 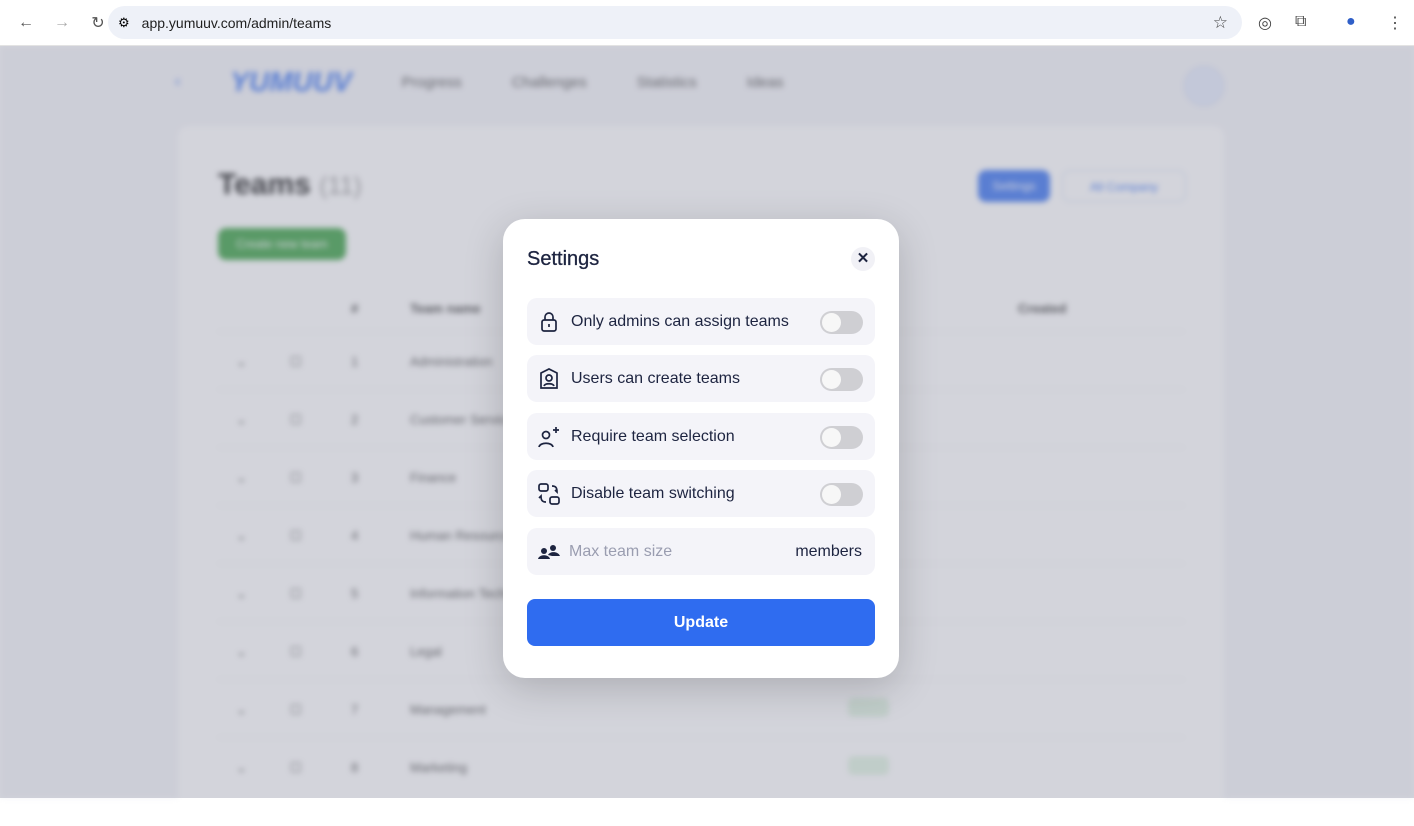 I want to click on menu-icon: ⋮, so click(x=1395, y=23).